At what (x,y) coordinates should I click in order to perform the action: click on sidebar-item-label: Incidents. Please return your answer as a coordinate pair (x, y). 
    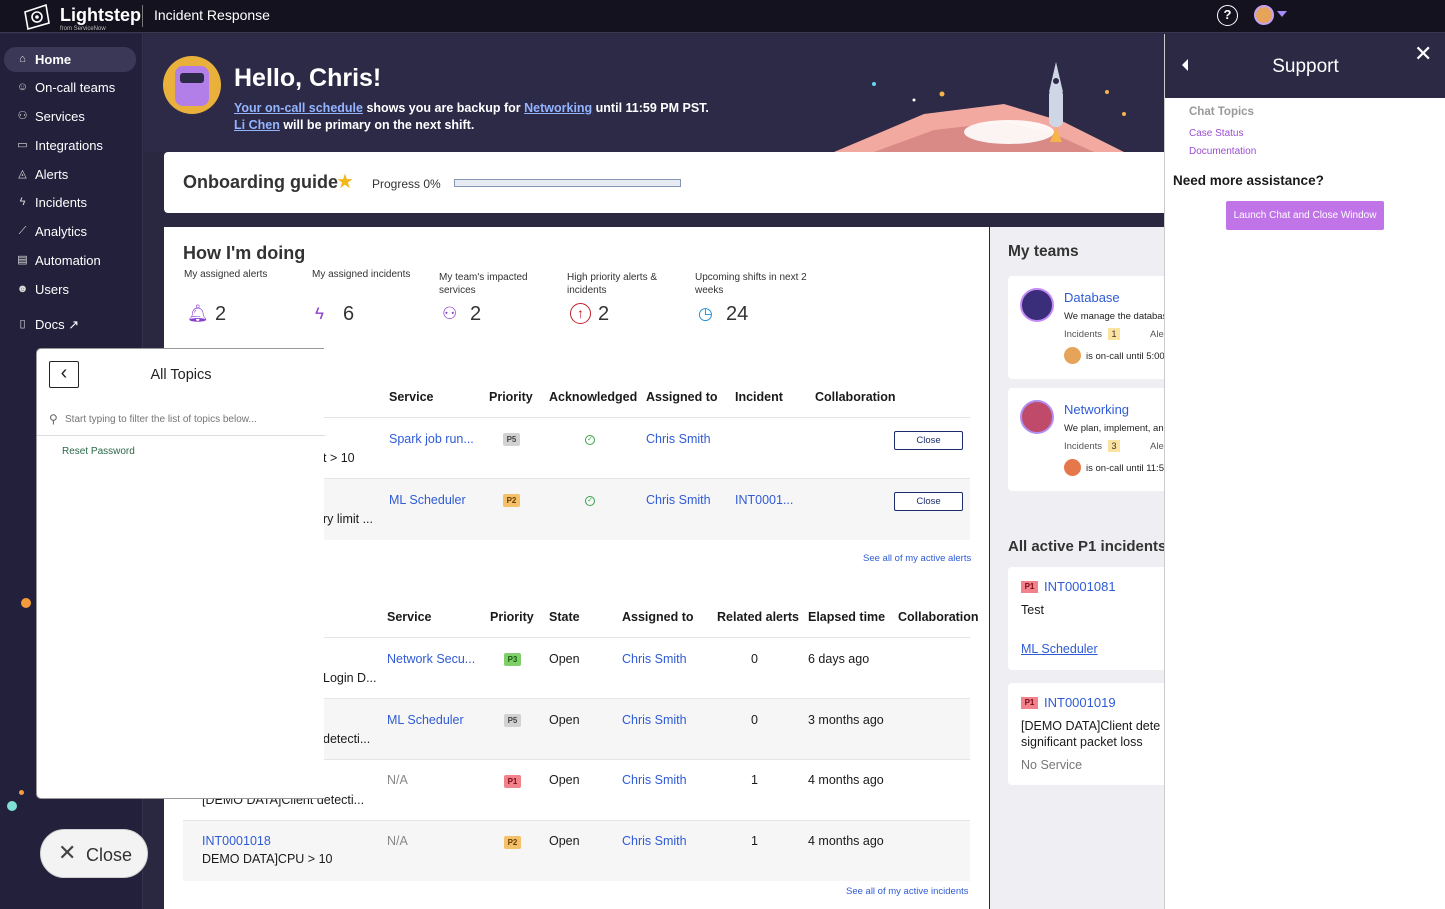
    Looking at the image, I should click on (61, 202).